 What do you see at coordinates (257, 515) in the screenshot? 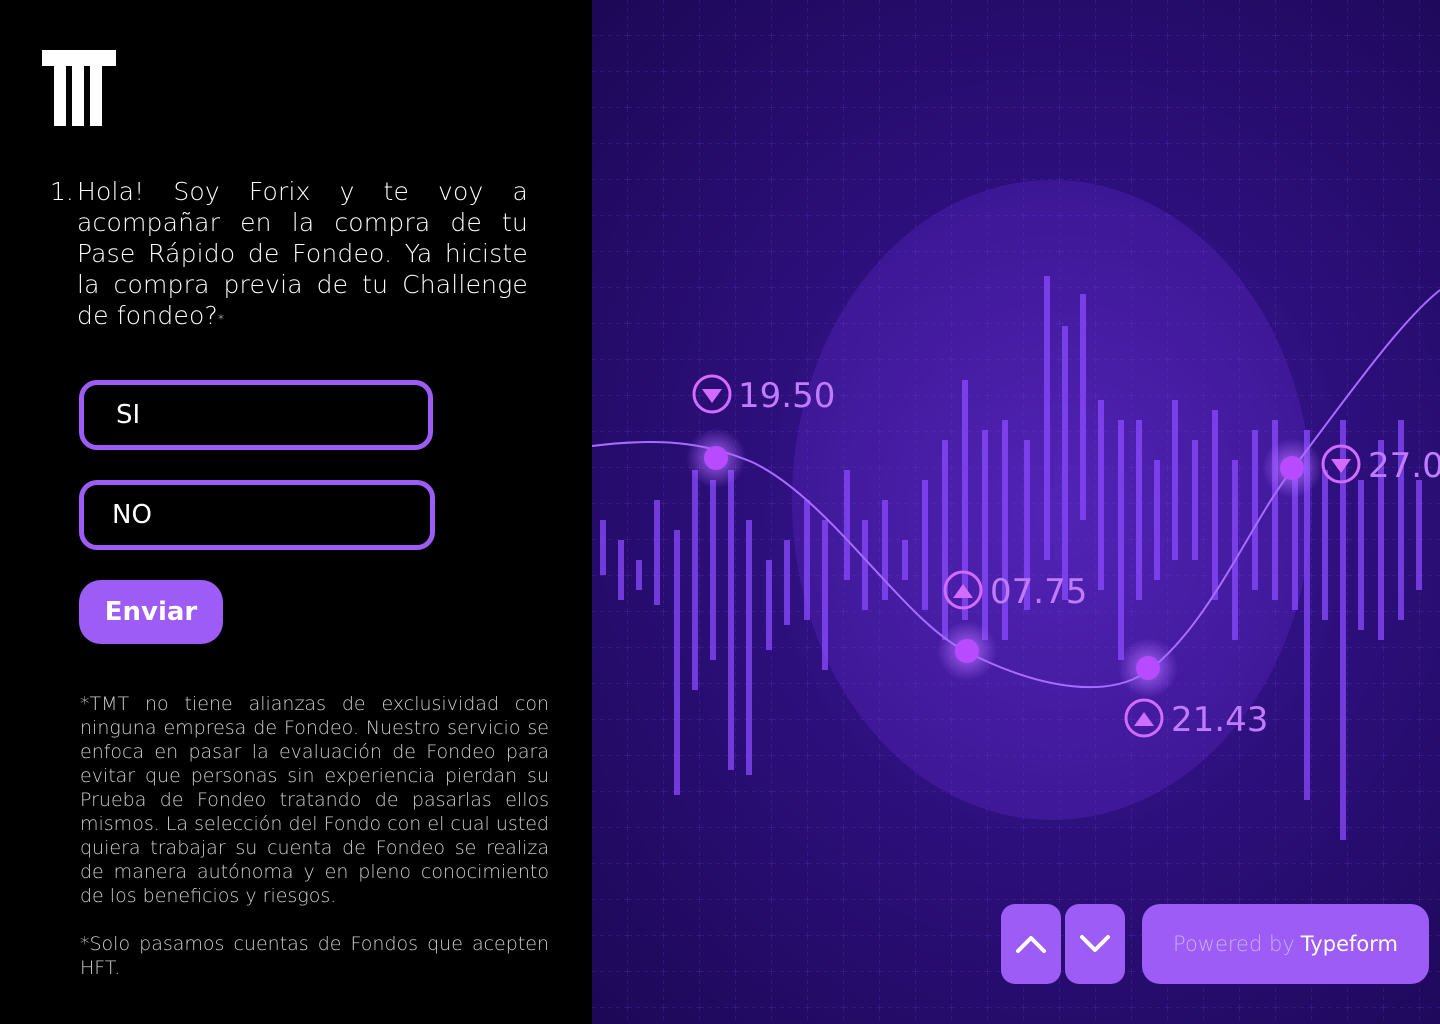
I see `choice-no: NO` at bounding box center [257, 515].